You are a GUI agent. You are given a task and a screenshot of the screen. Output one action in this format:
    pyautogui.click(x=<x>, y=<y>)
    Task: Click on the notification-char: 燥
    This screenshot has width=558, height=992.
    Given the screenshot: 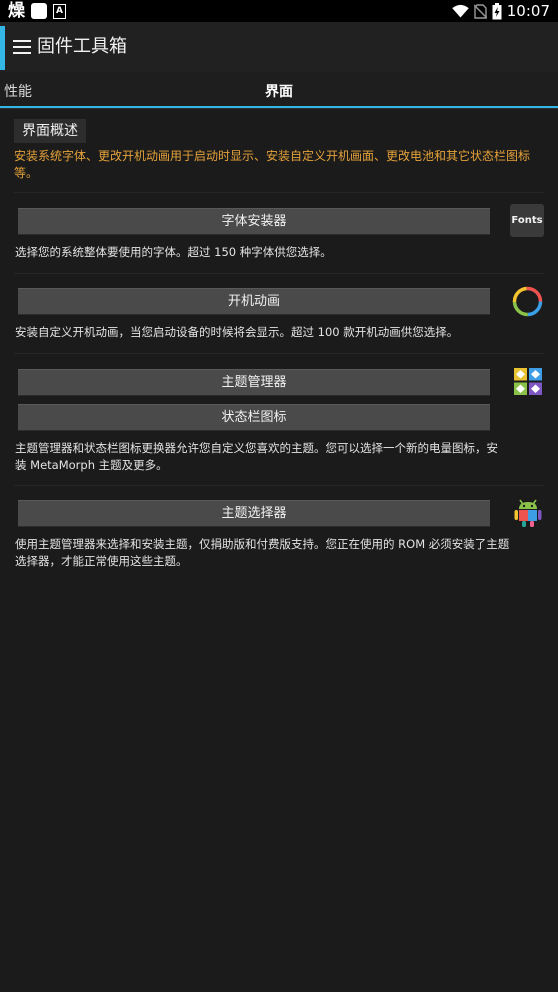 What is the action you would take?
    pyautogui.click(x=16, y=11)
    